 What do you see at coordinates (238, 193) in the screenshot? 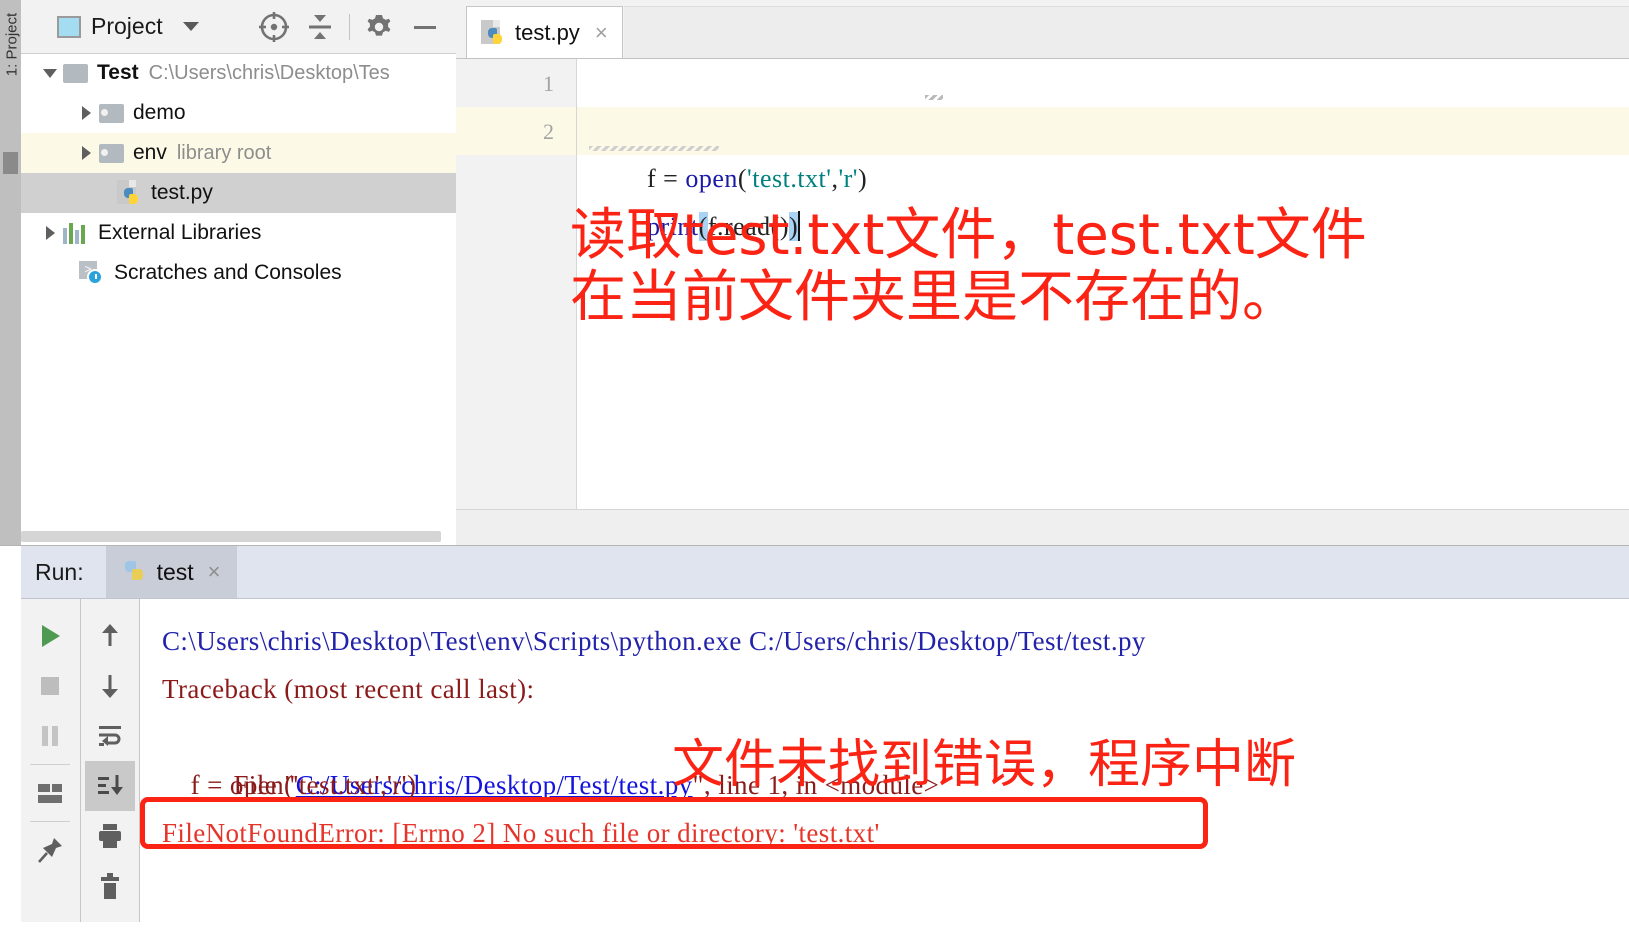
I see `tree-item-test-py: test.py` at bounding box center [238, 193].